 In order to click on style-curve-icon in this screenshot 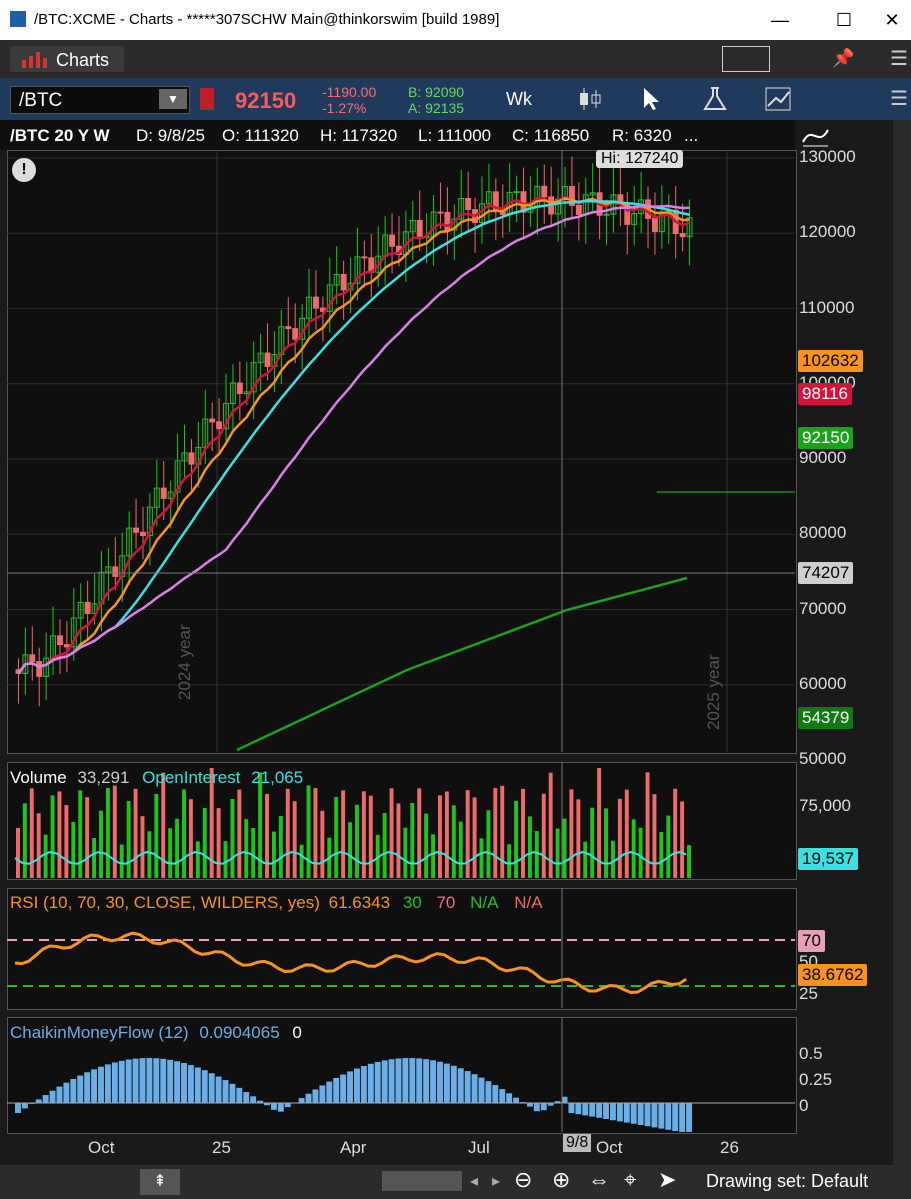, I will do `click(816, 136)`.